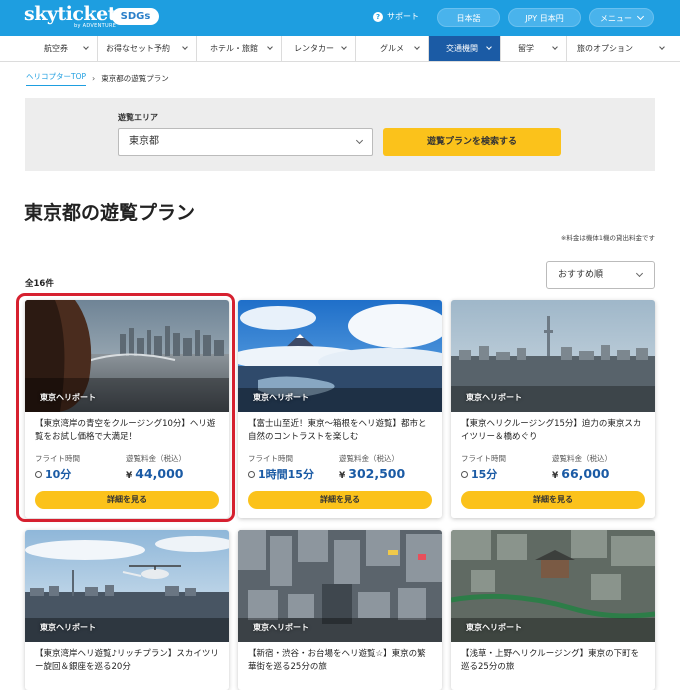 This screenshot has height=690, width=680. I want to click on logo-wordmark: skyticket, so click(70, 14).